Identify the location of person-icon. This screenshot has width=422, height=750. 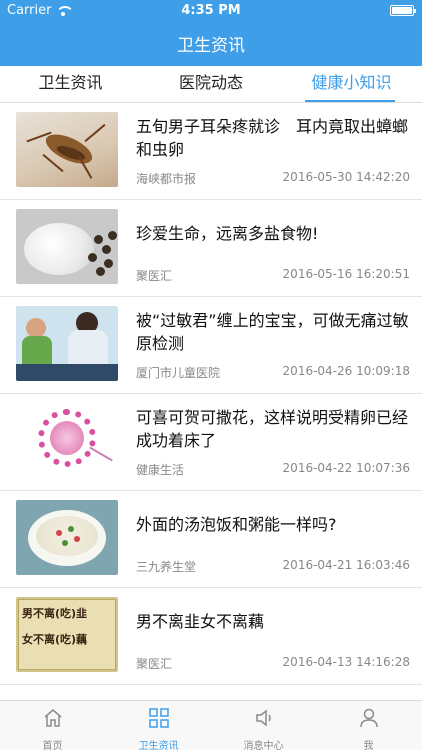
(368, 718).